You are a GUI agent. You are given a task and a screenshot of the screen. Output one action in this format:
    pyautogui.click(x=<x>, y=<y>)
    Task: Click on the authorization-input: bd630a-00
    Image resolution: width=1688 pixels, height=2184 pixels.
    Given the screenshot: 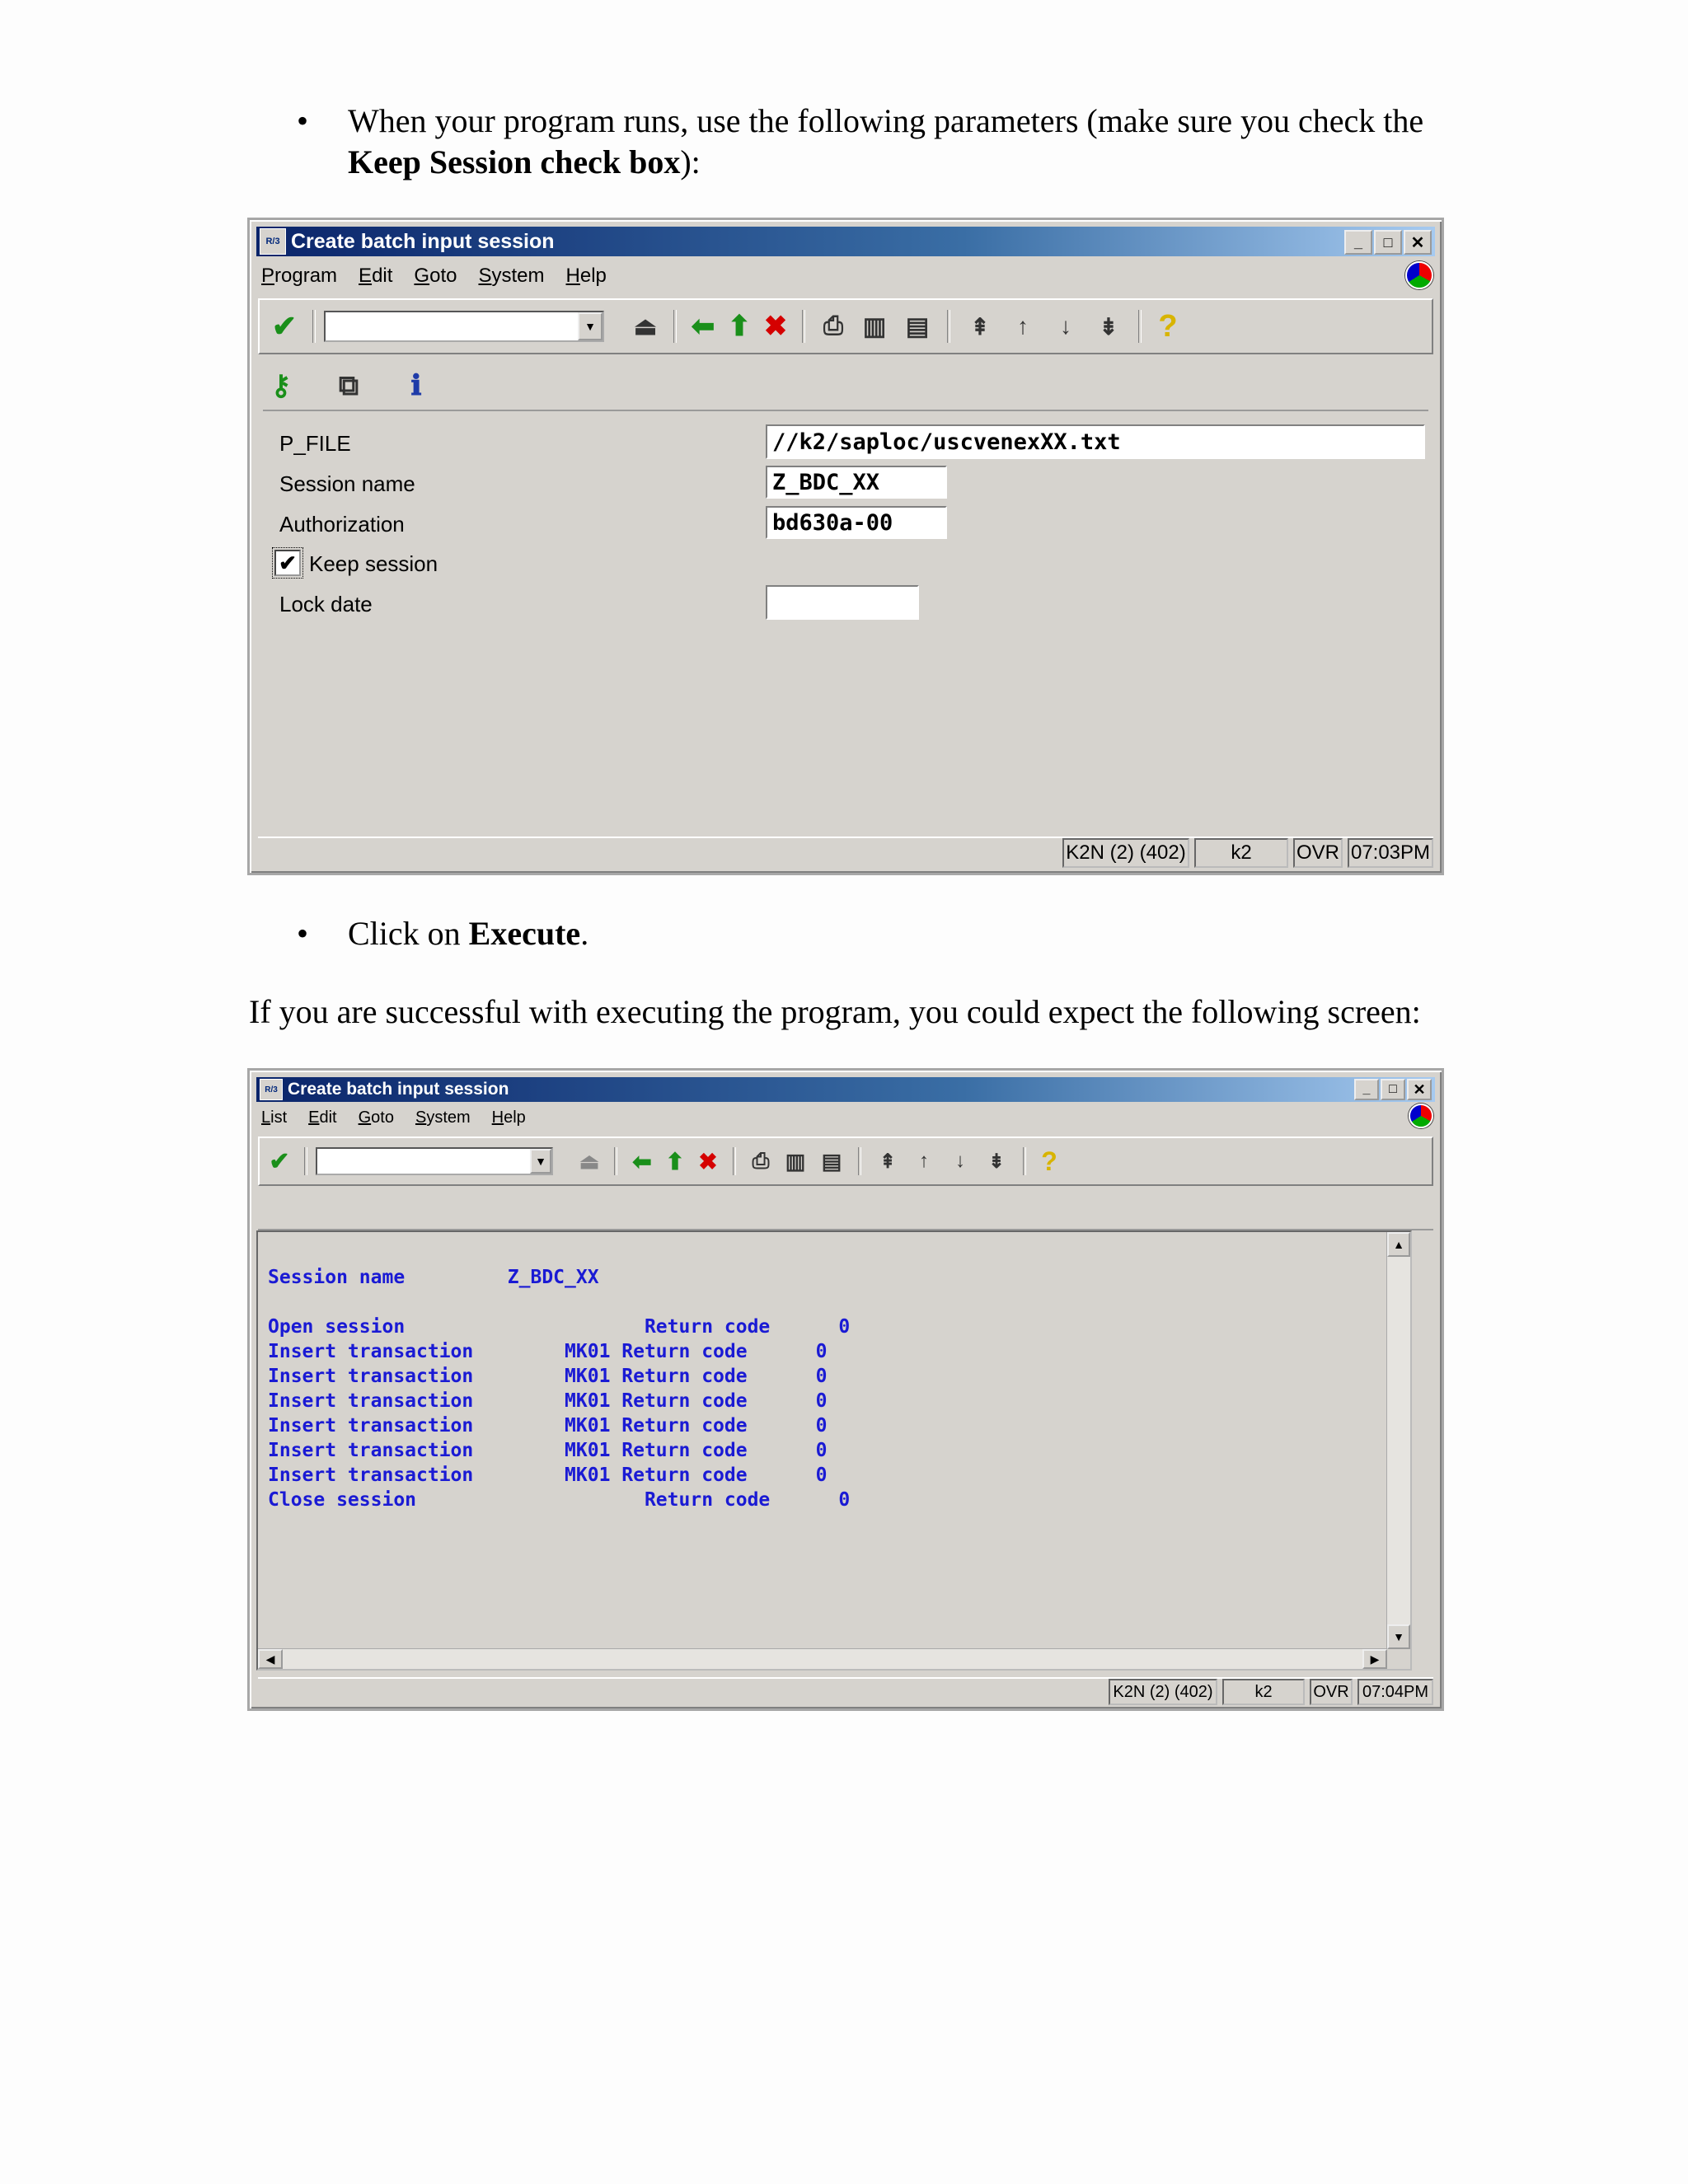 What is the action you would take?
    pyautogui.click(x=856, y=522)
    